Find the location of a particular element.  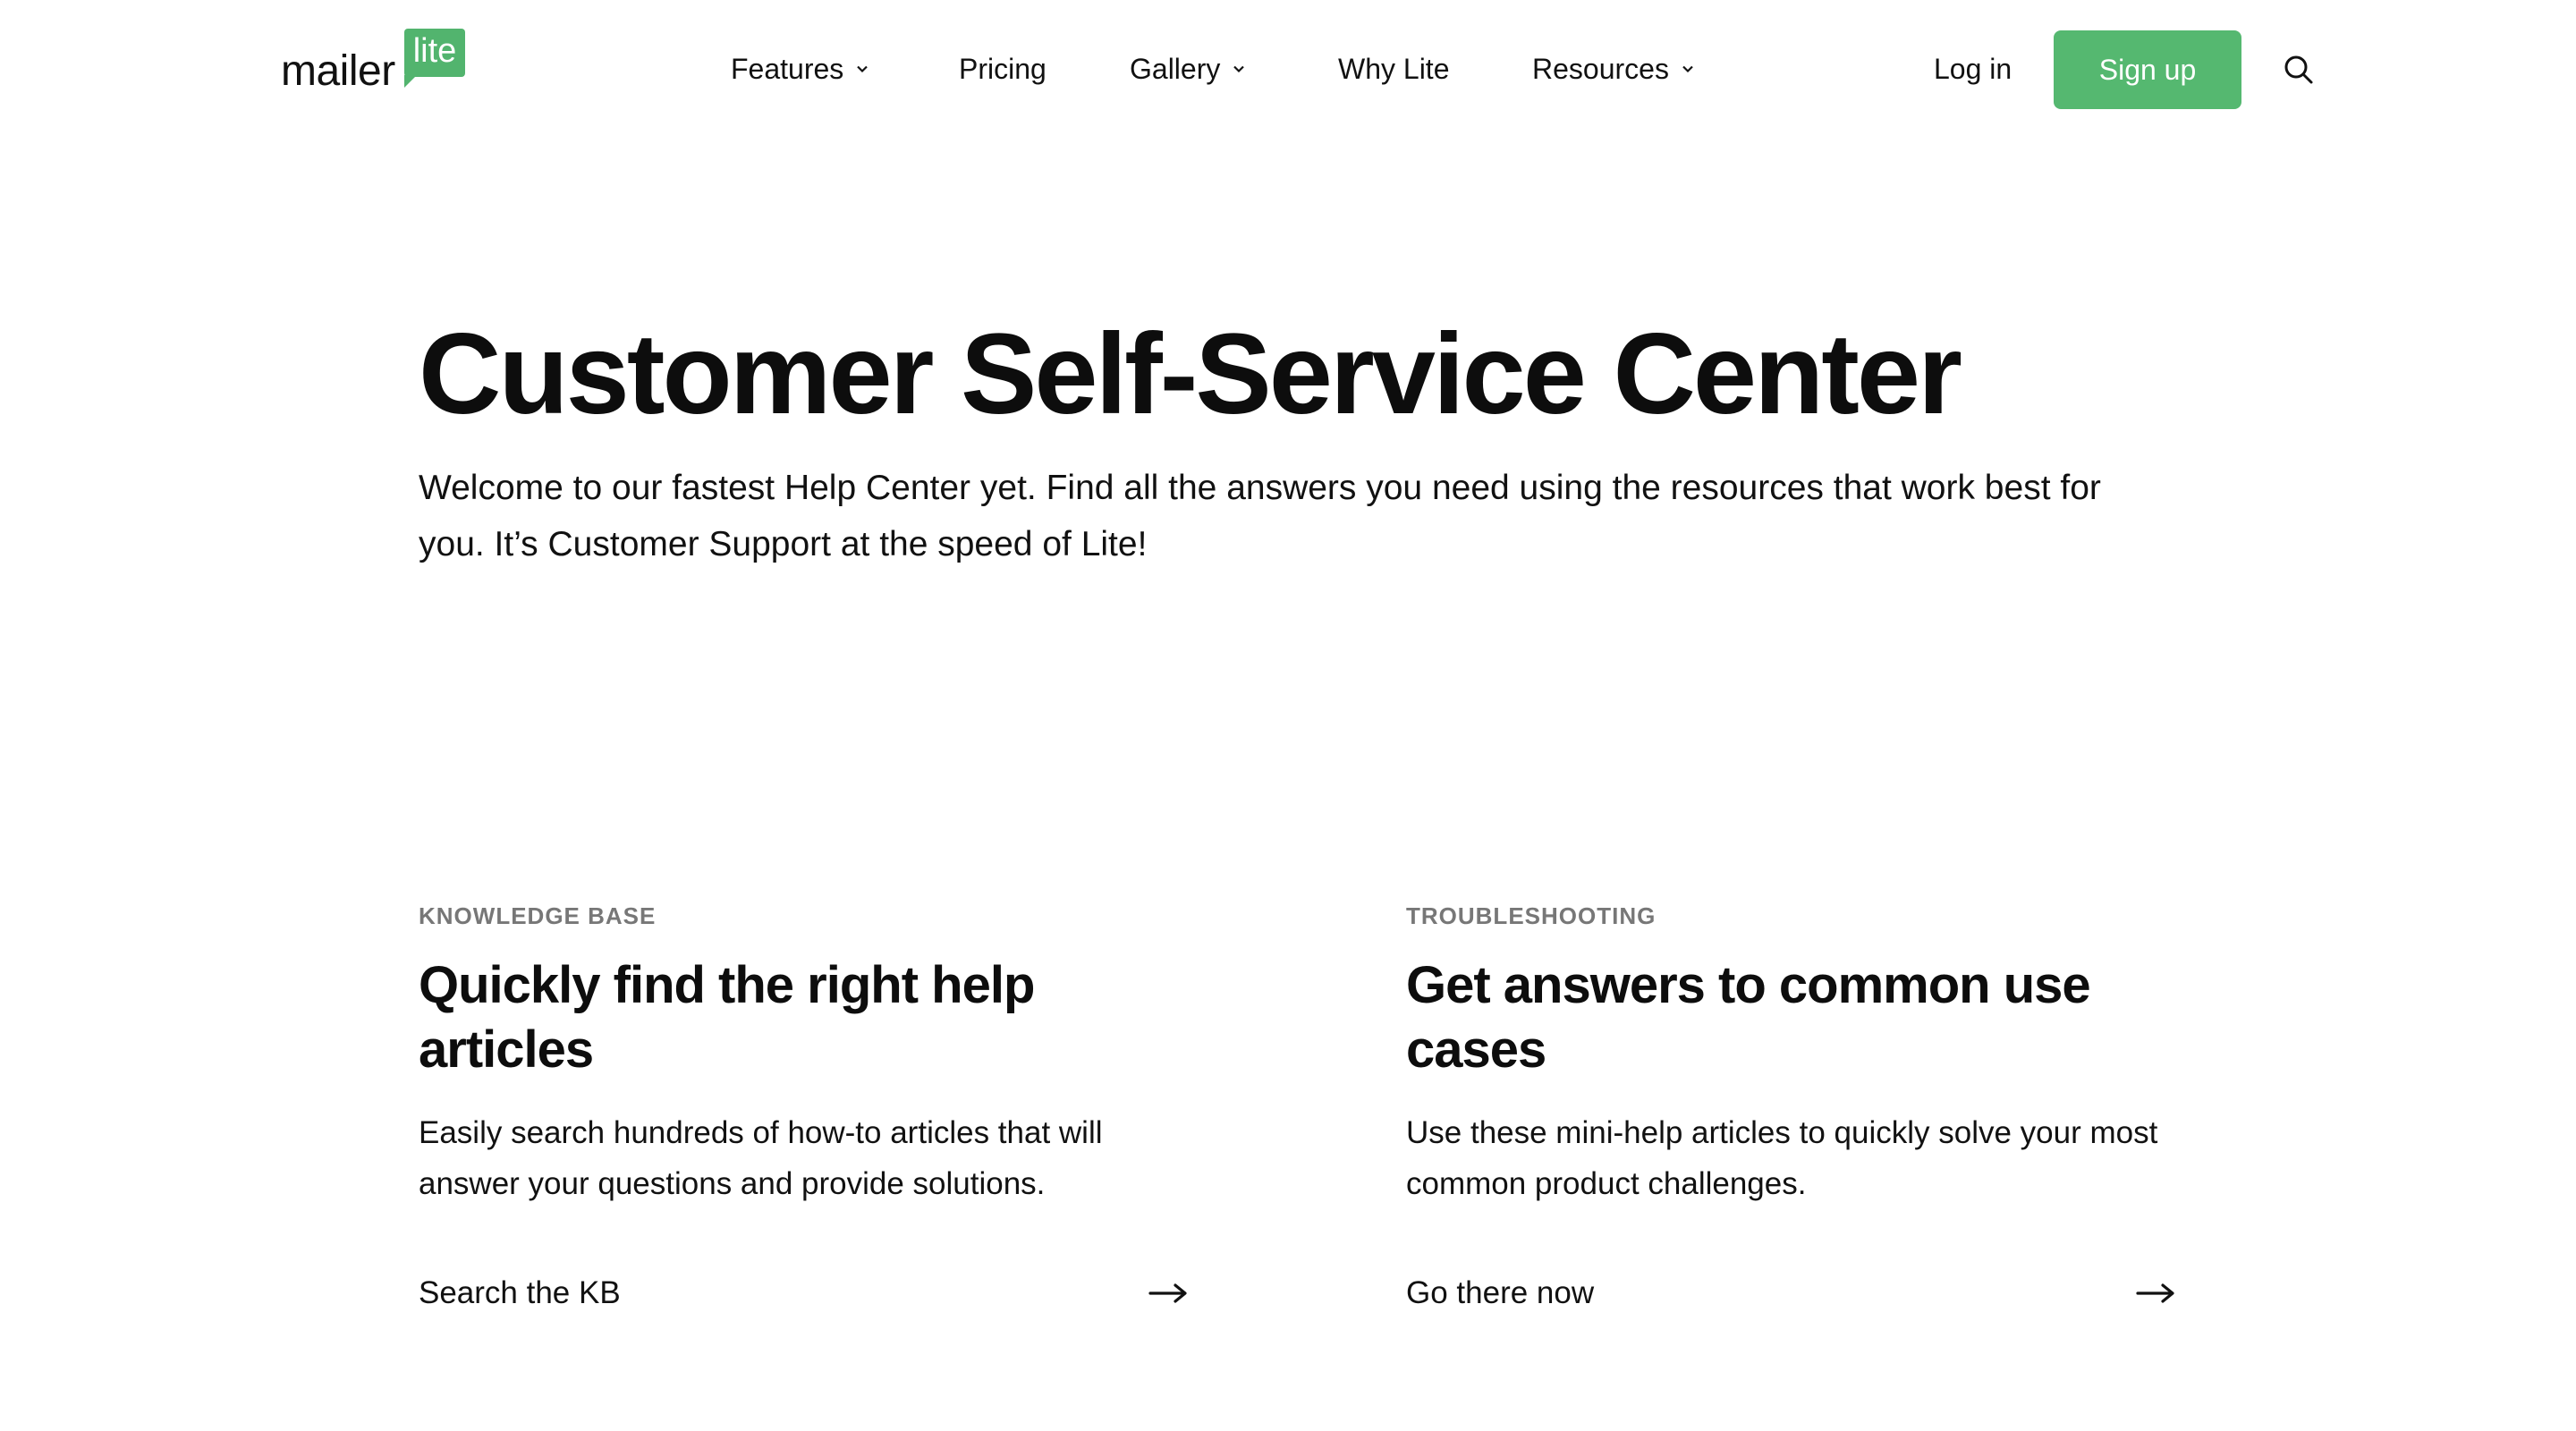

nav-pricing: Pricing is located at coordinates (1002, 69).